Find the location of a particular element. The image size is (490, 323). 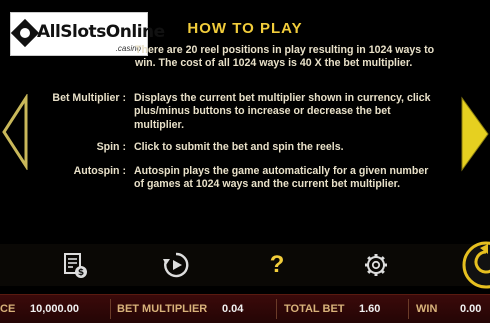

total-bet-label: TOTAL BET is located at coordinates (314, 309).